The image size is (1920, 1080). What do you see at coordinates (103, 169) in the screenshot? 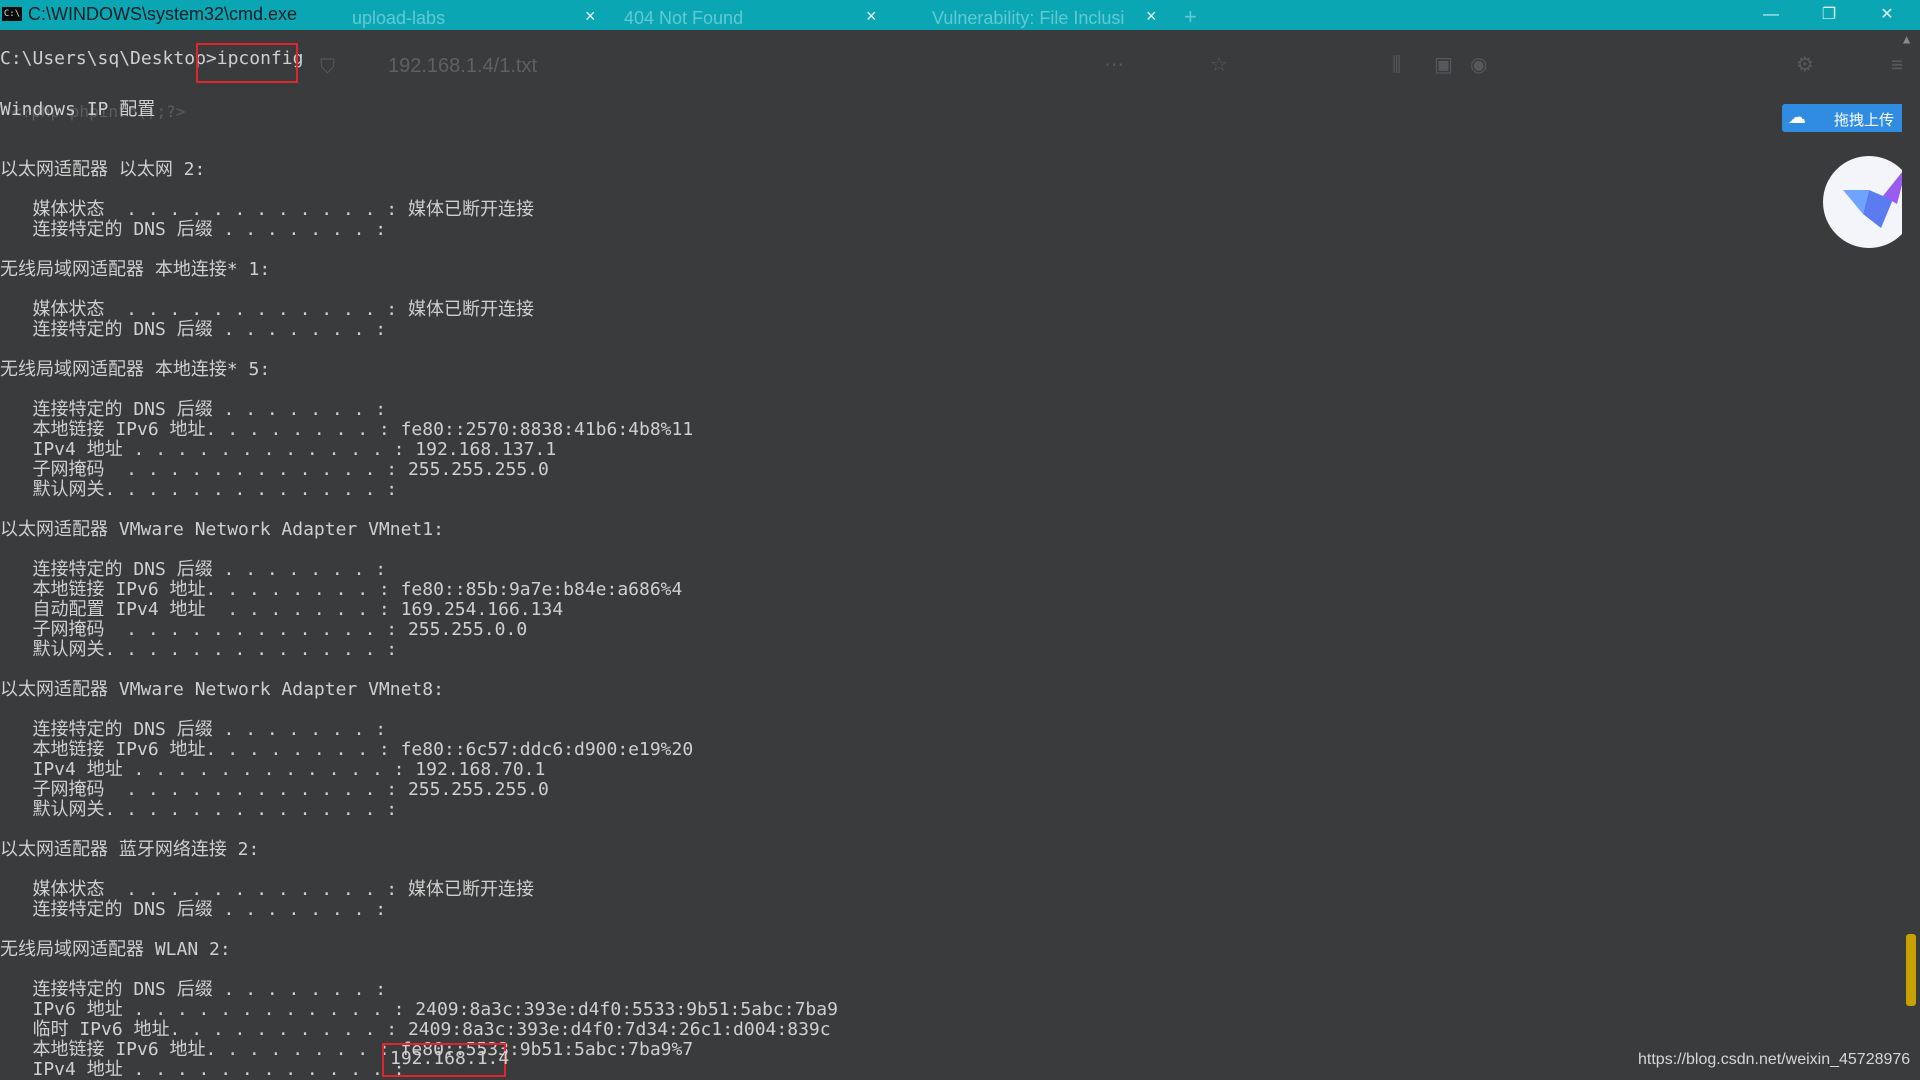
I see `console-line: 以太网适配器 以太网 2:` at bounding box center [103, 169].